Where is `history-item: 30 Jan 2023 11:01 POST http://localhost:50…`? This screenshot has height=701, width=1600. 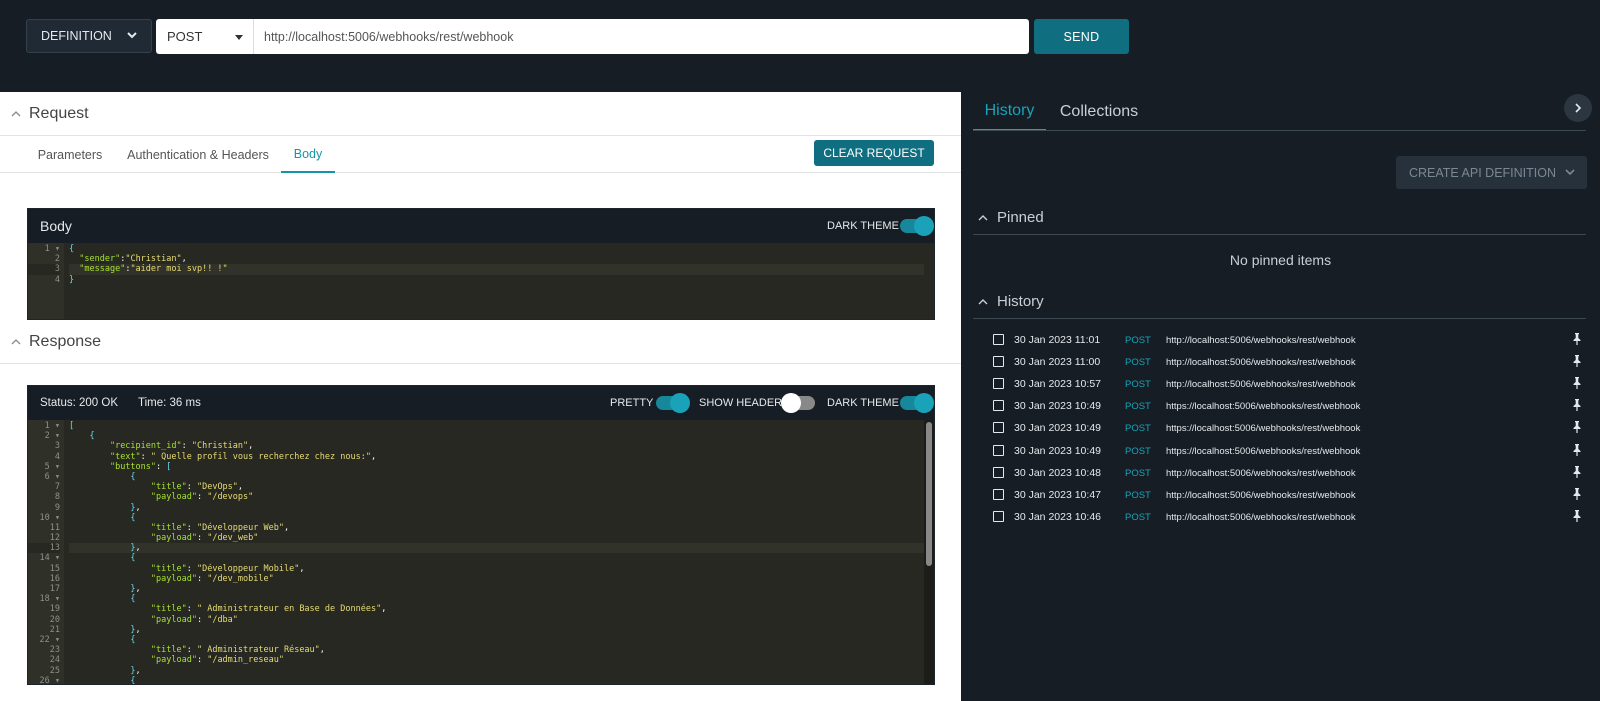 history-item: 30 Jan 2023 11:01 POST http://localhost:50… is located at coordinates (1280, 340).